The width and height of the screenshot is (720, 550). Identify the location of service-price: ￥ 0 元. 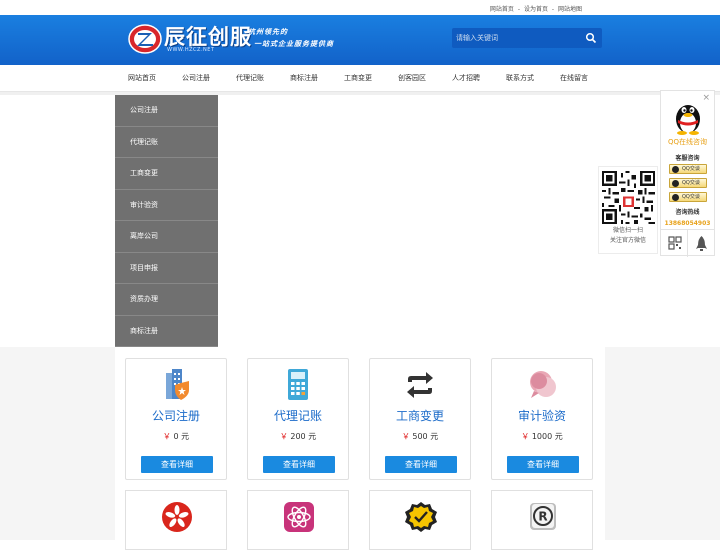
(176, 436).